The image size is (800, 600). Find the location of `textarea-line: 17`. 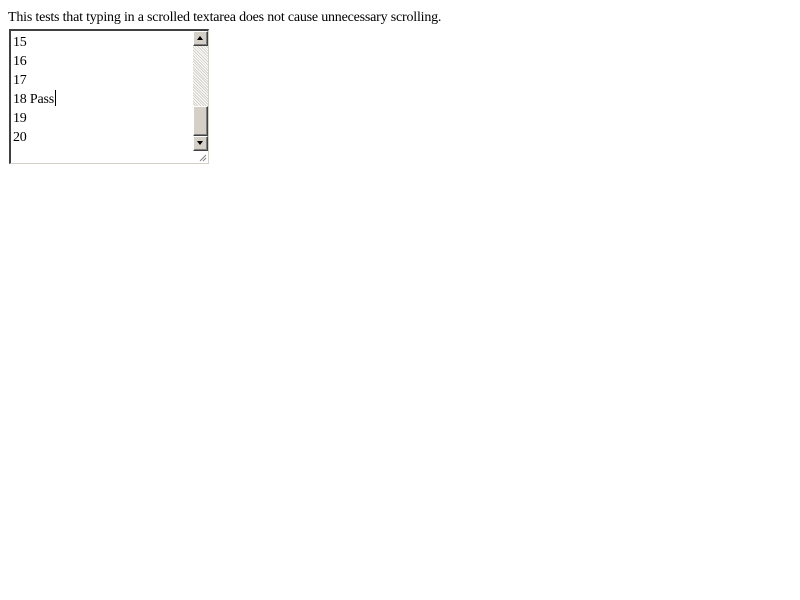

textarea-line: 17 is located at coordinates (20, 80).